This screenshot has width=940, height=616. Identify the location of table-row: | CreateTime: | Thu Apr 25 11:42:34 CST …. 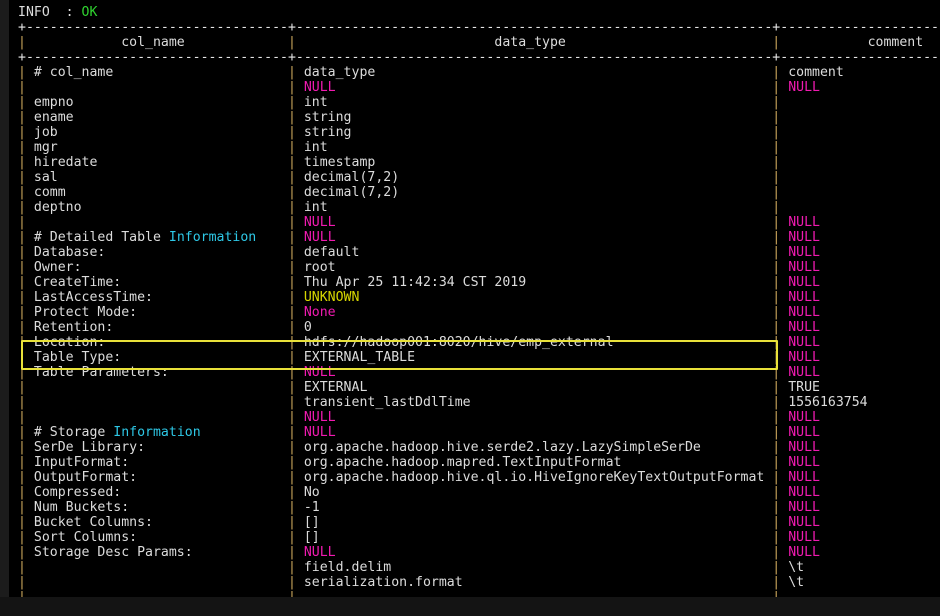
(419, 282).